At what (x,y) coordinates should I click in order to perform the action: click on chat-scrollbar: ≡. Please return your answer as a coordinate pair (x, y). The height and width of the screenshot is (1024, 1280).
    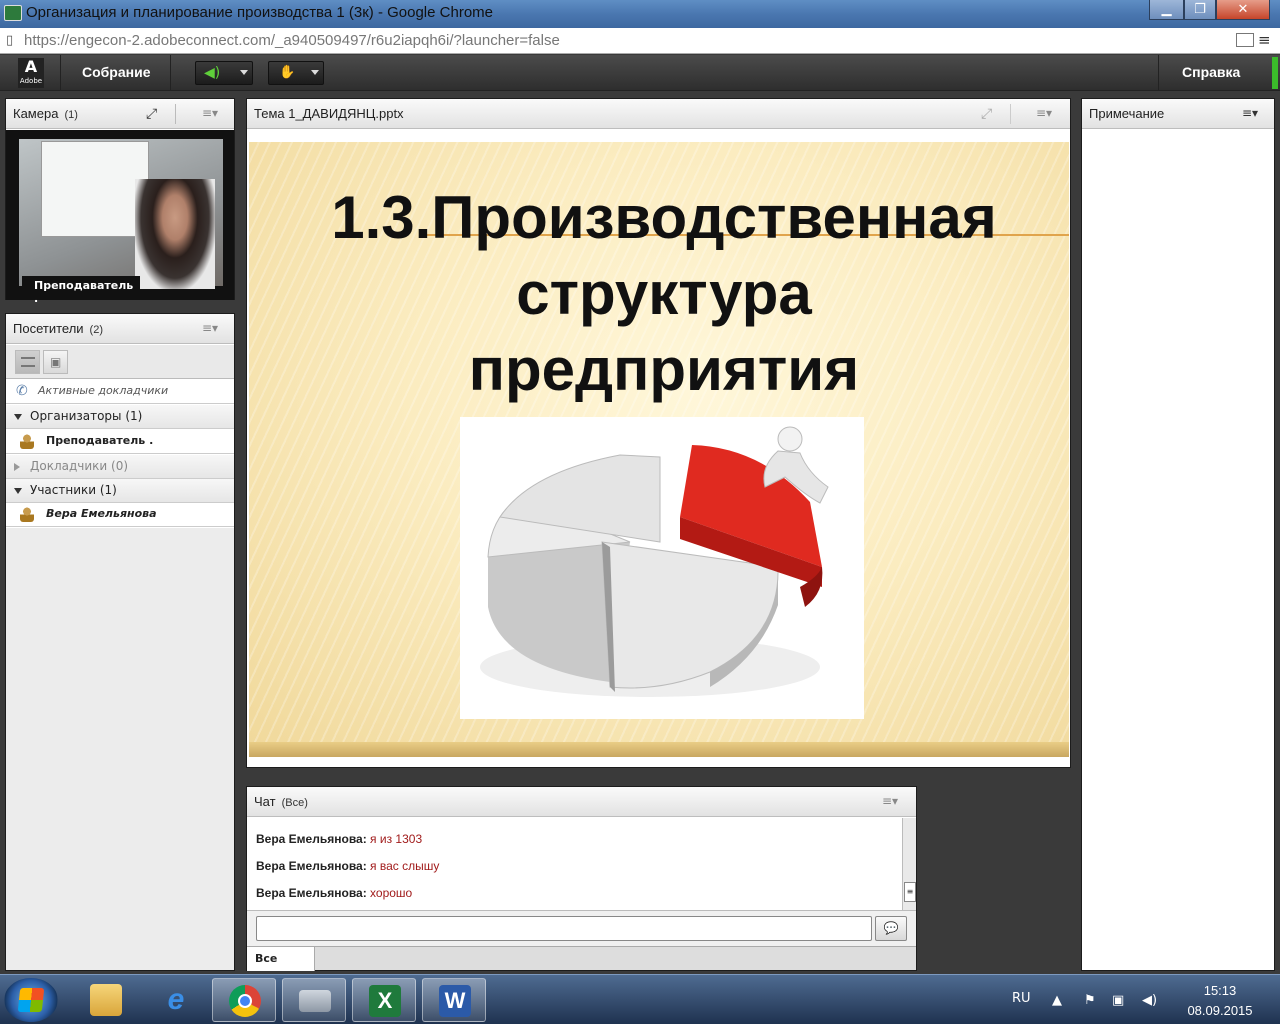
    Looking at the image, I should click on (909, 864).